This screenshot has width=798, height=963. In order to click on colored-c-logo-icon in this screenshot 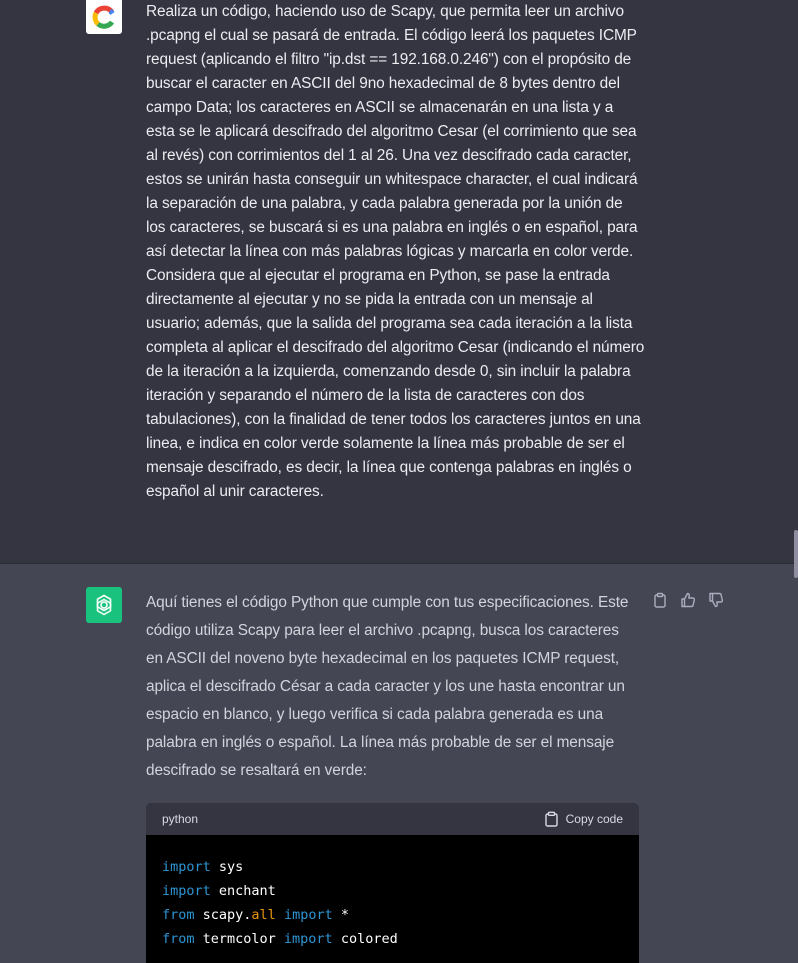, I will do `click(103, 17)`.